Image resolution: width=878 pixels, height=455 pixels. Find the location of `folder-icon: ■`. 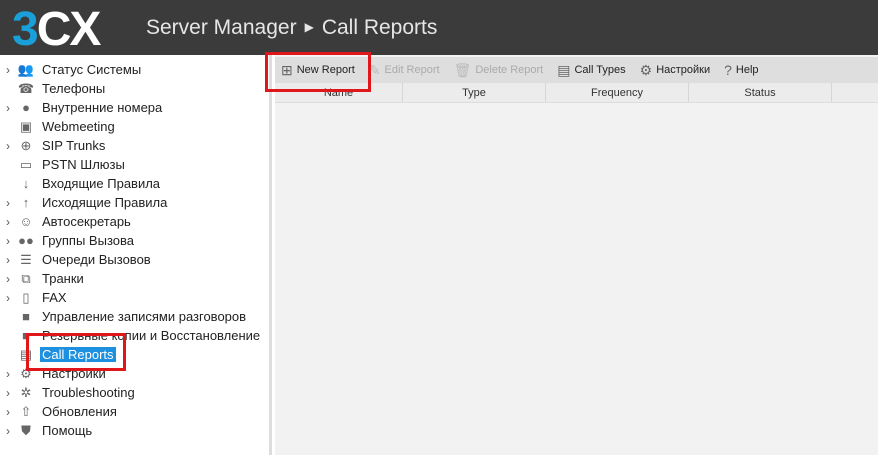

folder-icon: ■ is located at coordinates (26, 316).